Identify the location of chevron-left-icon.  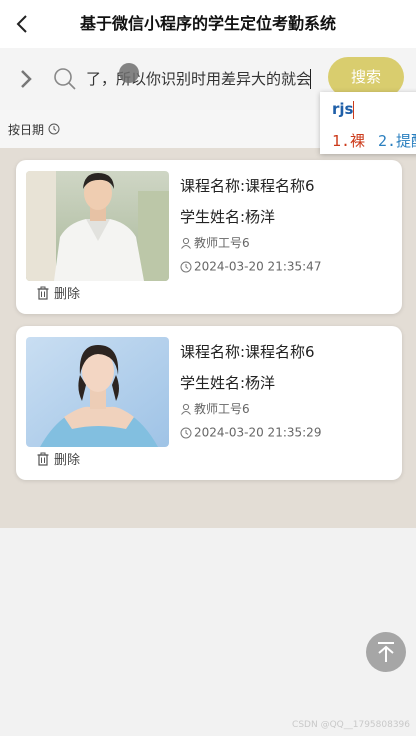
(21, 24).